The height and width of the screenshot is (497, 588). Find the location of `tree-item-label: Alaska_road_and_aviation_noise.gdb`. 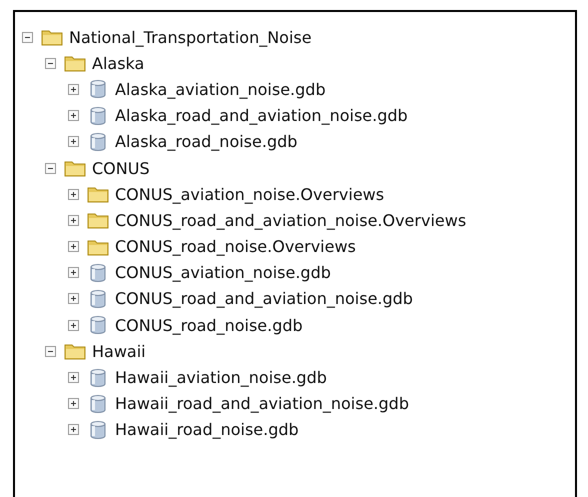

tree-item-label: Alaska_road_and_aviation_noise.gdb is located at coordinates (261, 116).